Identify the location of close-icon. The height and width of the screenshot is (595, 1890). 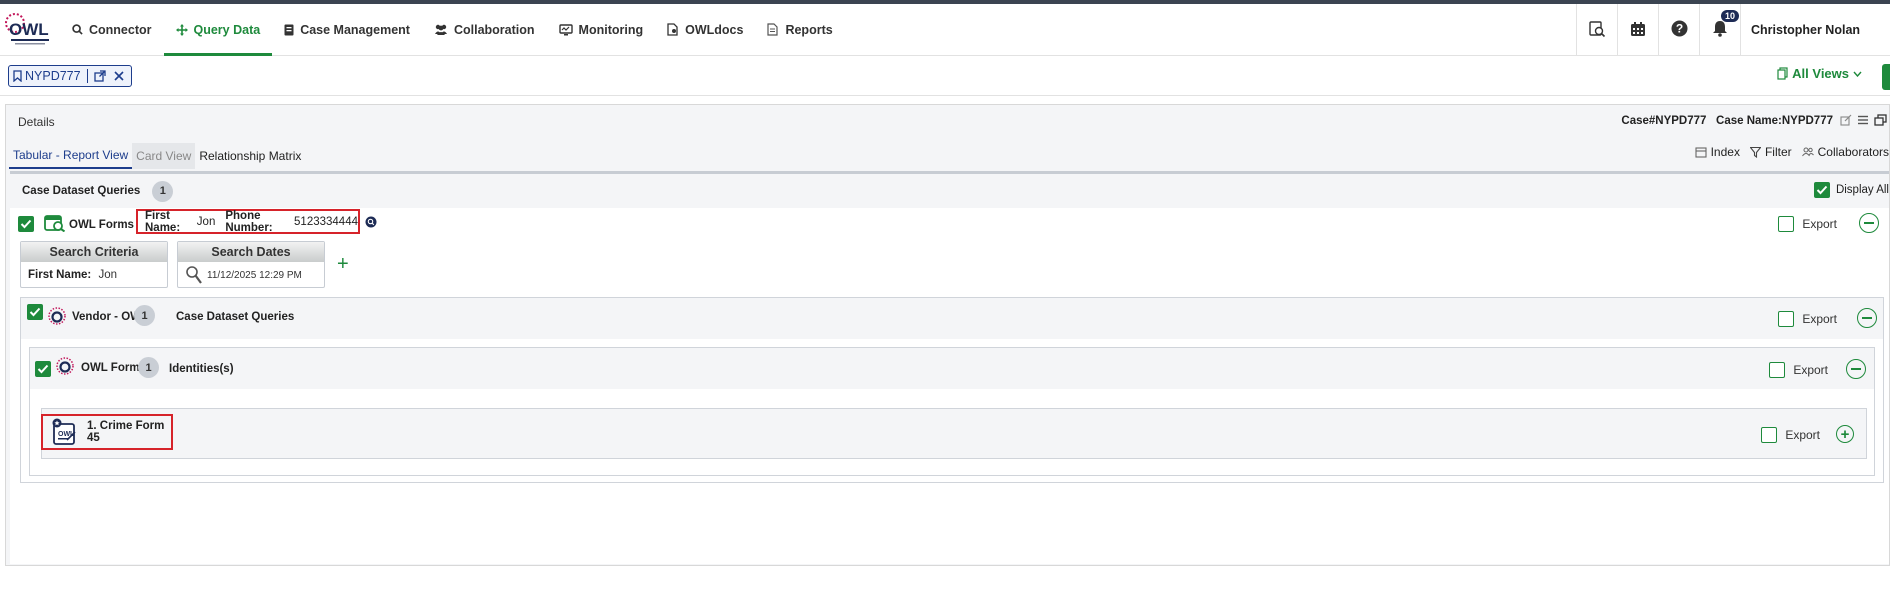
(119, 75).